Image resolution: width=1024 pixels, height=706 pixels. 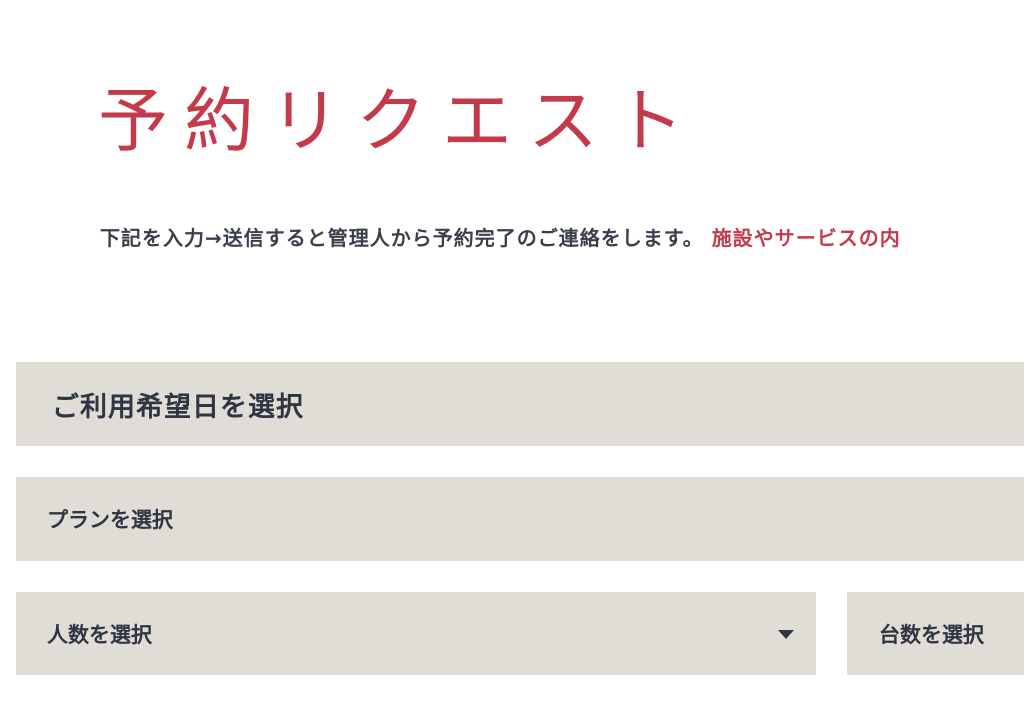 What do you see at coordinates (786, 634) in the screenshot?
I see `caret-down-icon` at bounding box center [786, 634].